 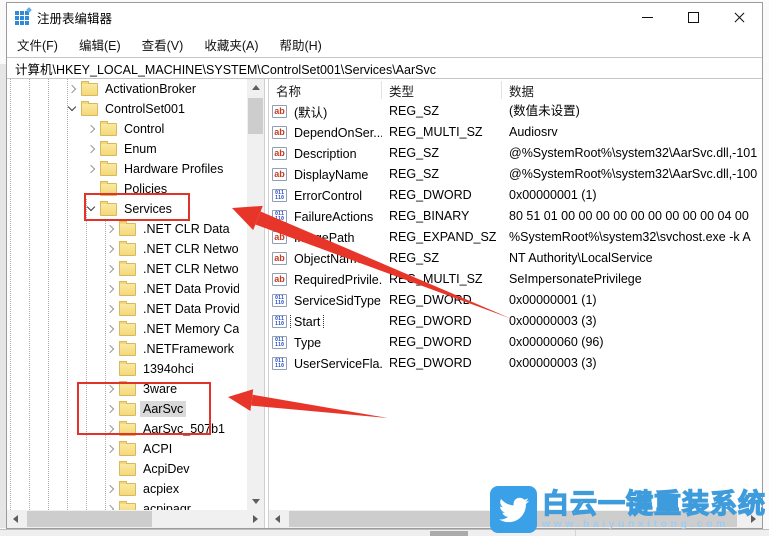 What do you see at coordinates (168, 369) in the screenshot?
I see `tree-item-label: 1394ohci` at bounding box center [168, 369].